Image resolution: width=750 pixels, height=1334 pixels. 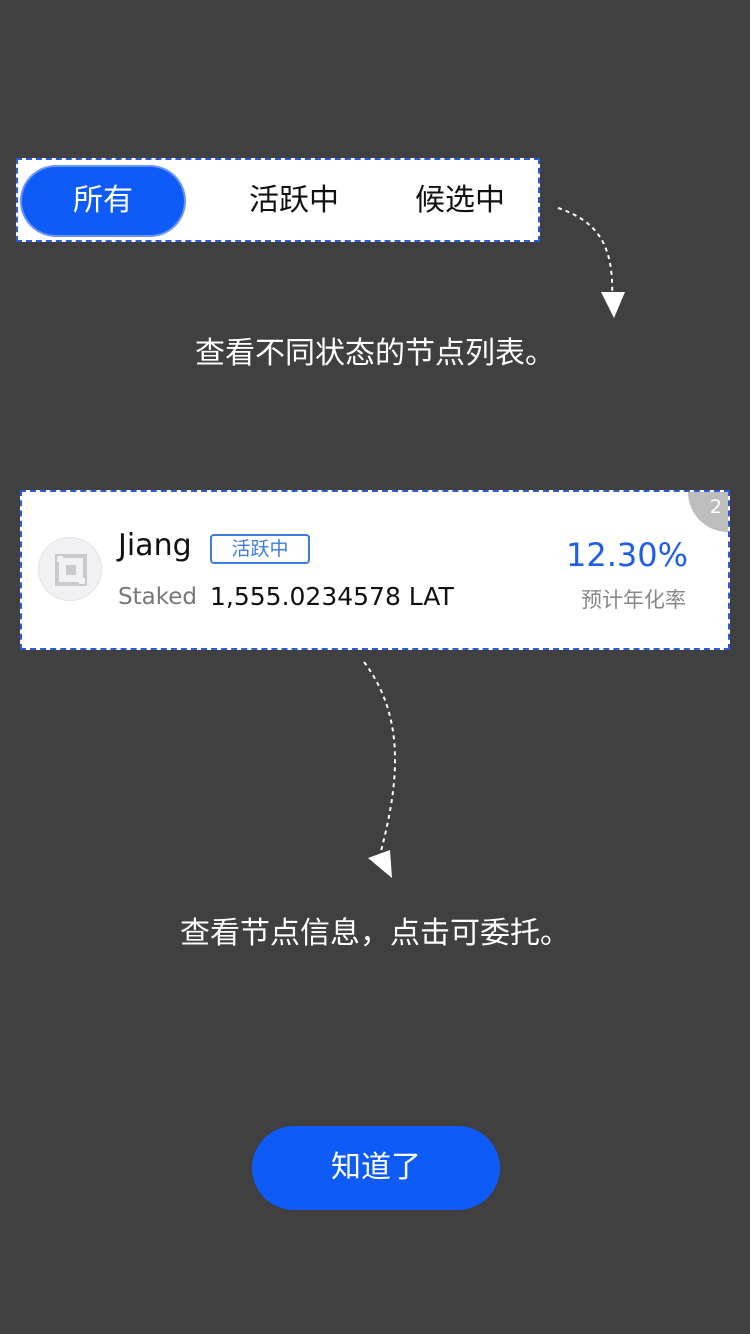 What do you see at coordinates (375, 353) in the screenshot?
I see `tabs-hint-text: 查看不同状态的节点列表。` at bounding box center [375, 353].